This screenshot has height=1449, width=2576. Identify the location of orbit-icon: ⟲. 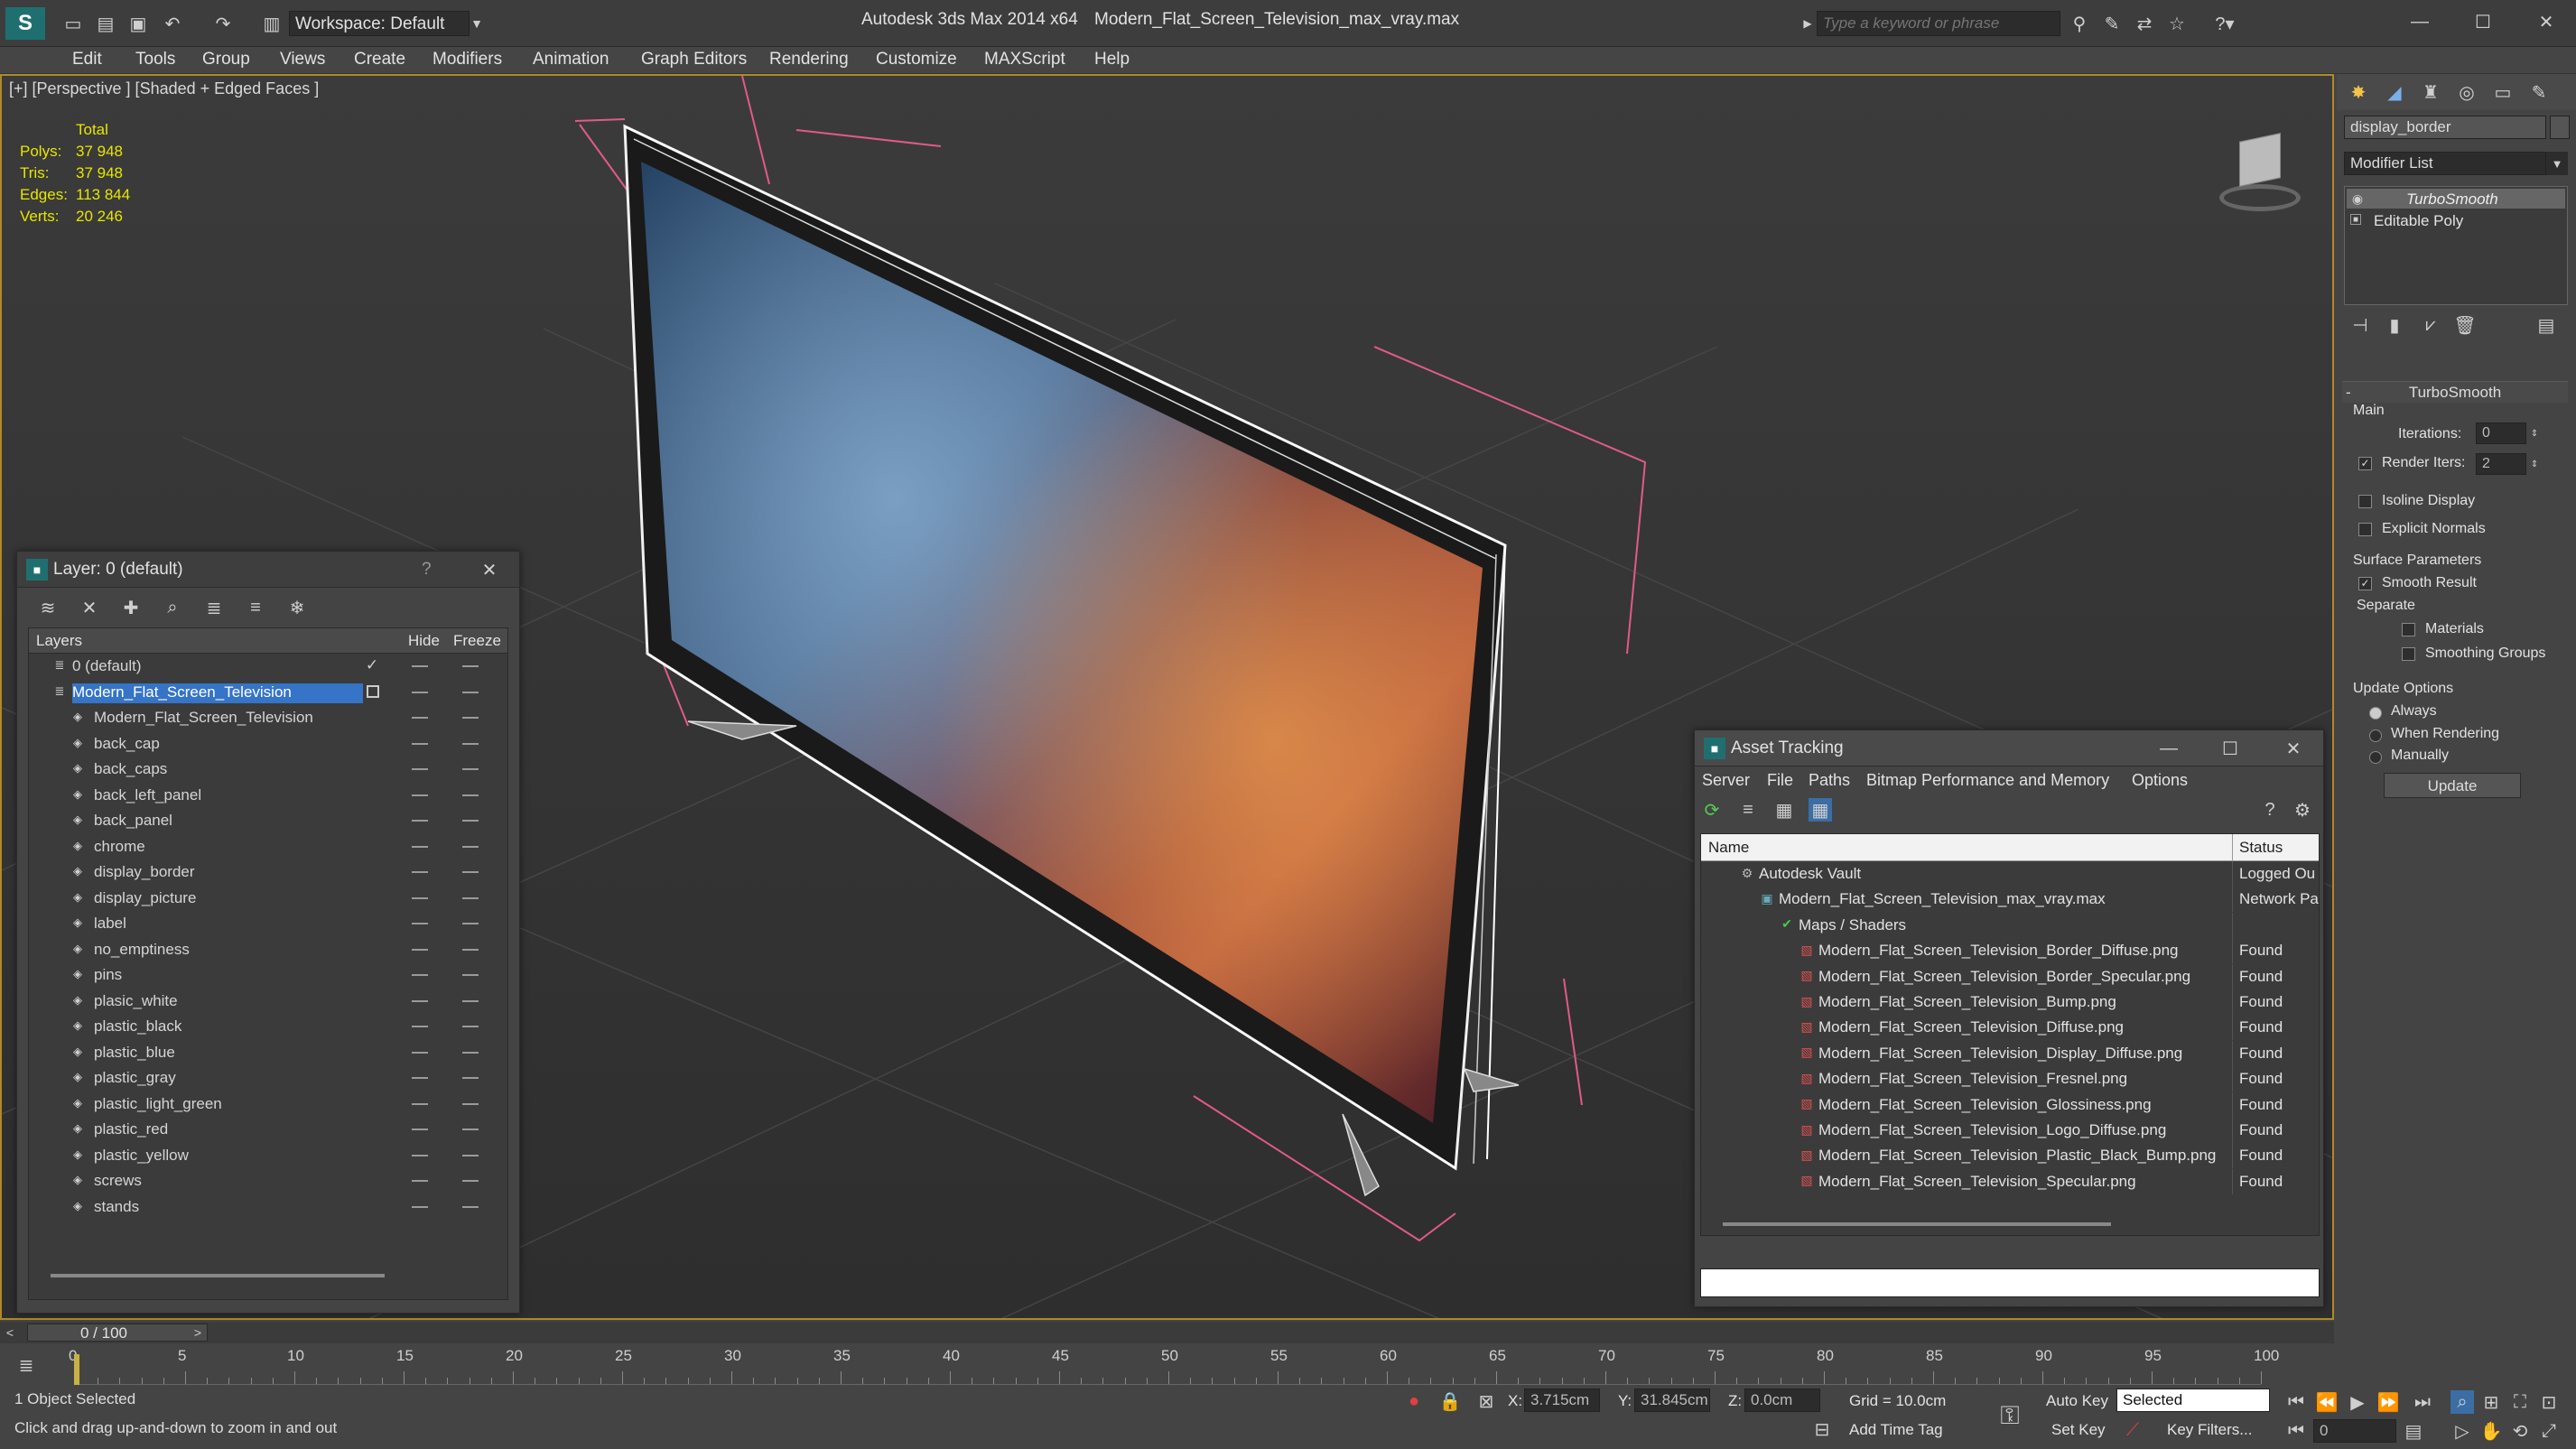
(2520, 1431).